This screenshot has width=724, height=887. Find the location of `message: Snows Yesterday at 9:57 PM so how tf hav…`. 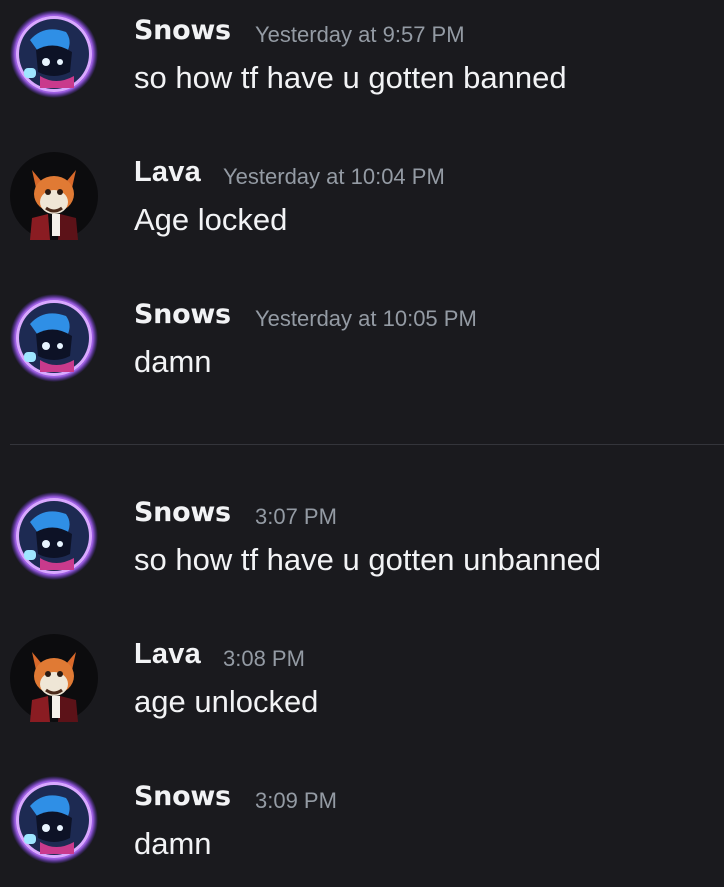

message: Snows Yesterday at 9:57 PM so how tf hav… is located at coordinates (362, 60).